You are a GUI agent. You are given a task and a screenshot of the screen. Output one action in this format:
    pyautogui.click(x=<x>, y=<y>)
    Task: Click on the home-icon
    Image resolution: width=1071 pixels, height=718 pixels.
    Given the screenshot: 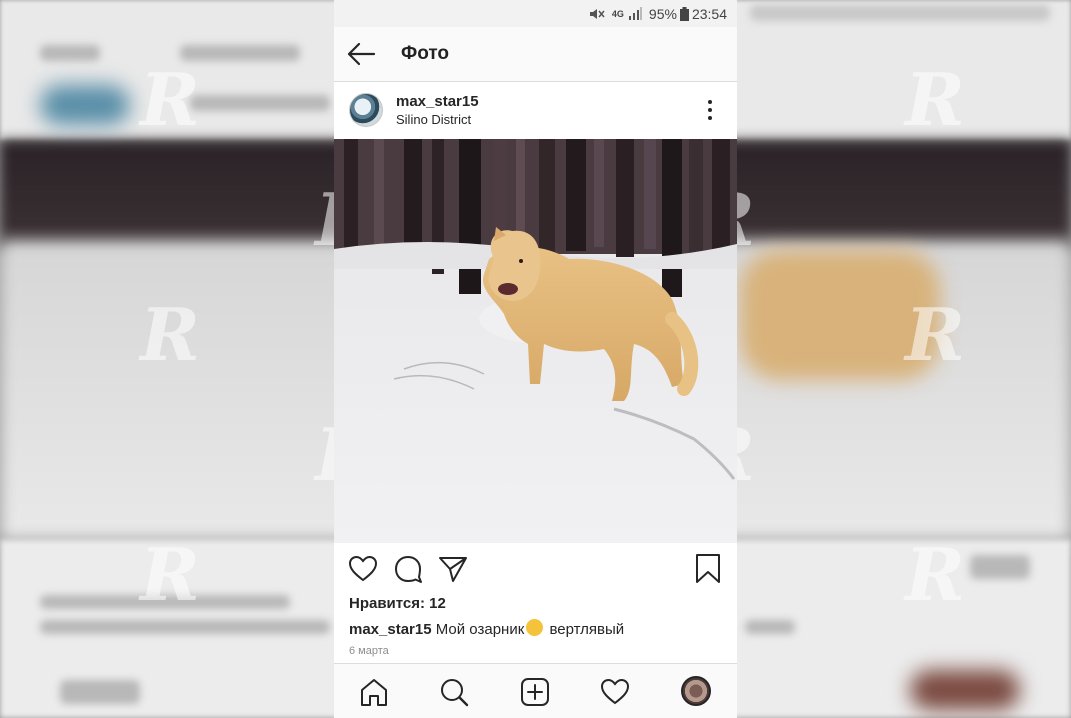 What is the action you would take?
    pyautogui.click(x=374, y=692)
    